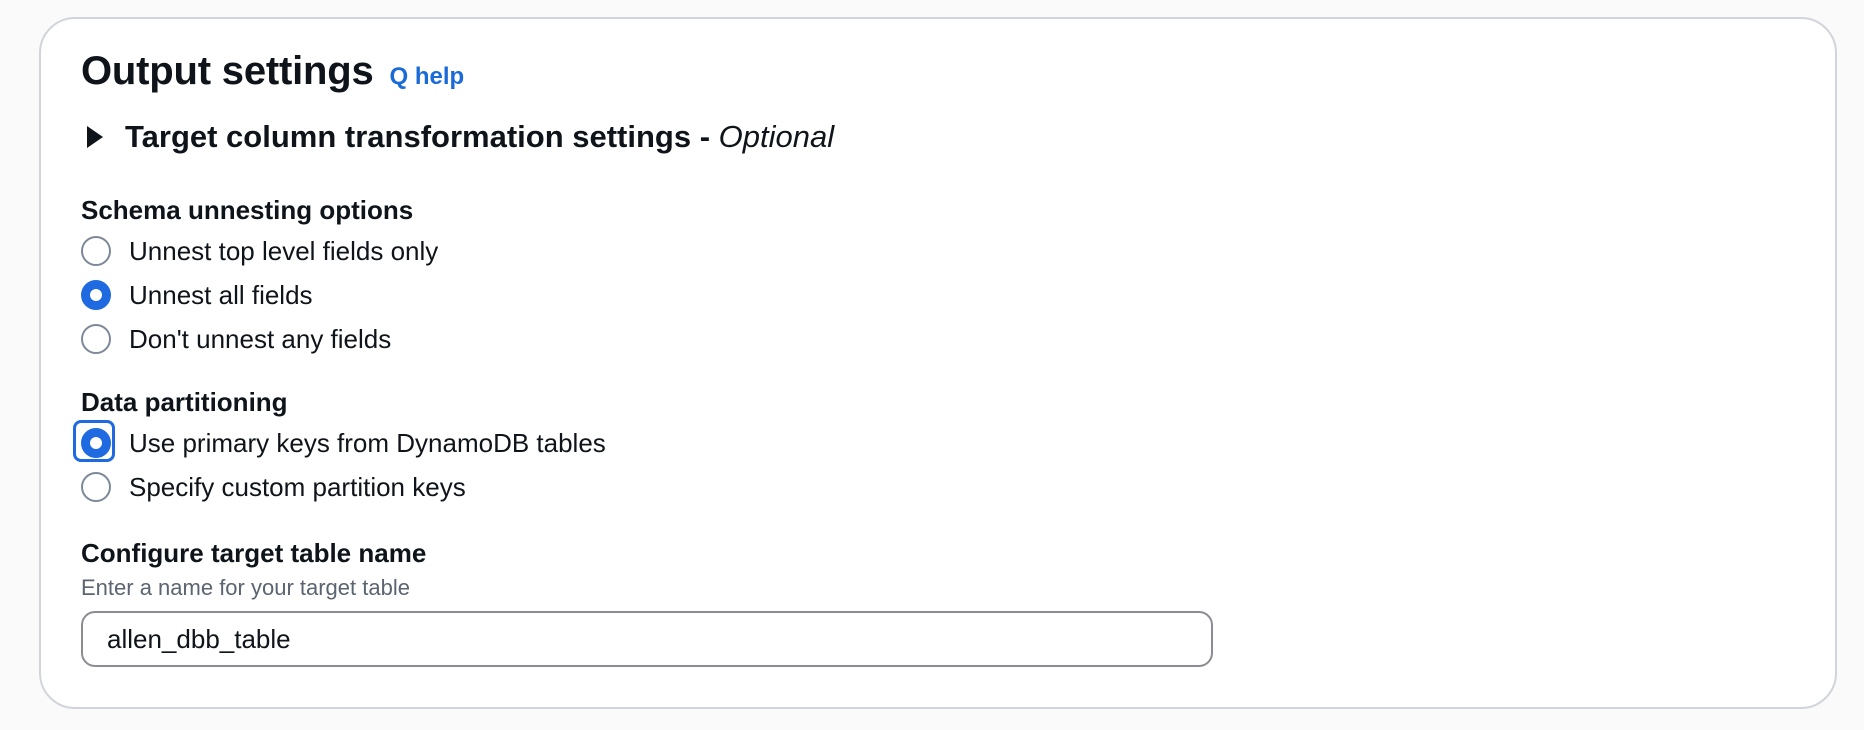 Image resolution: width=1864 pixels, height=730 pixels. What do you see at coordinates (776, 136) in the screenshot?
I see `expander-optional-text: Optional` at bounding box center [776, 136].